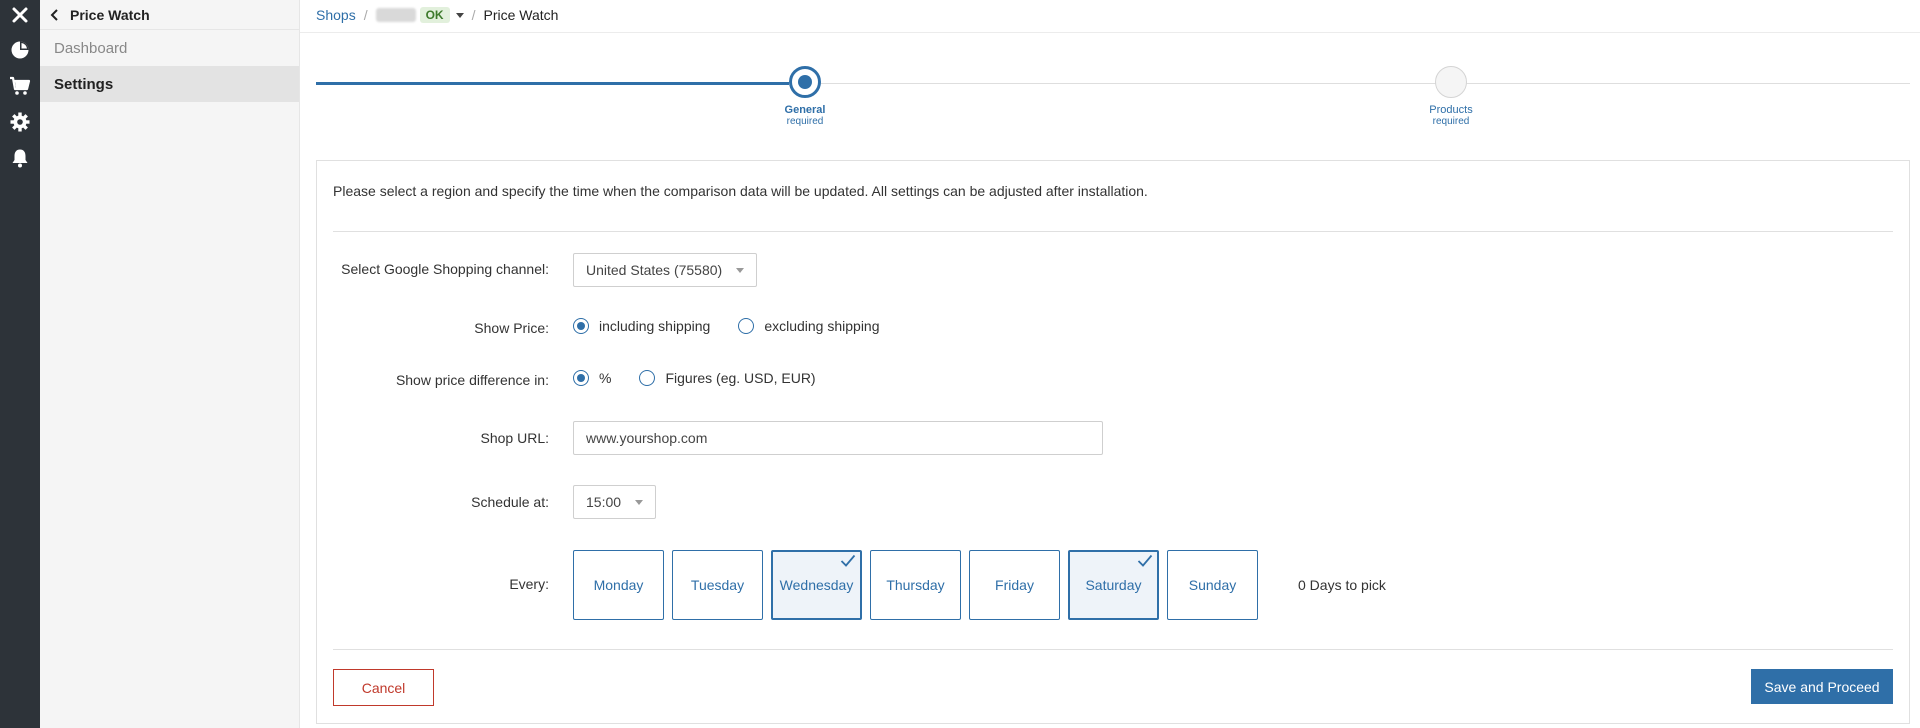 The height and width of the screenshot is (728, 1920). Describe the element at coordinates (434, 15) in the screenshot. I see `status-badge: OK` at that location.